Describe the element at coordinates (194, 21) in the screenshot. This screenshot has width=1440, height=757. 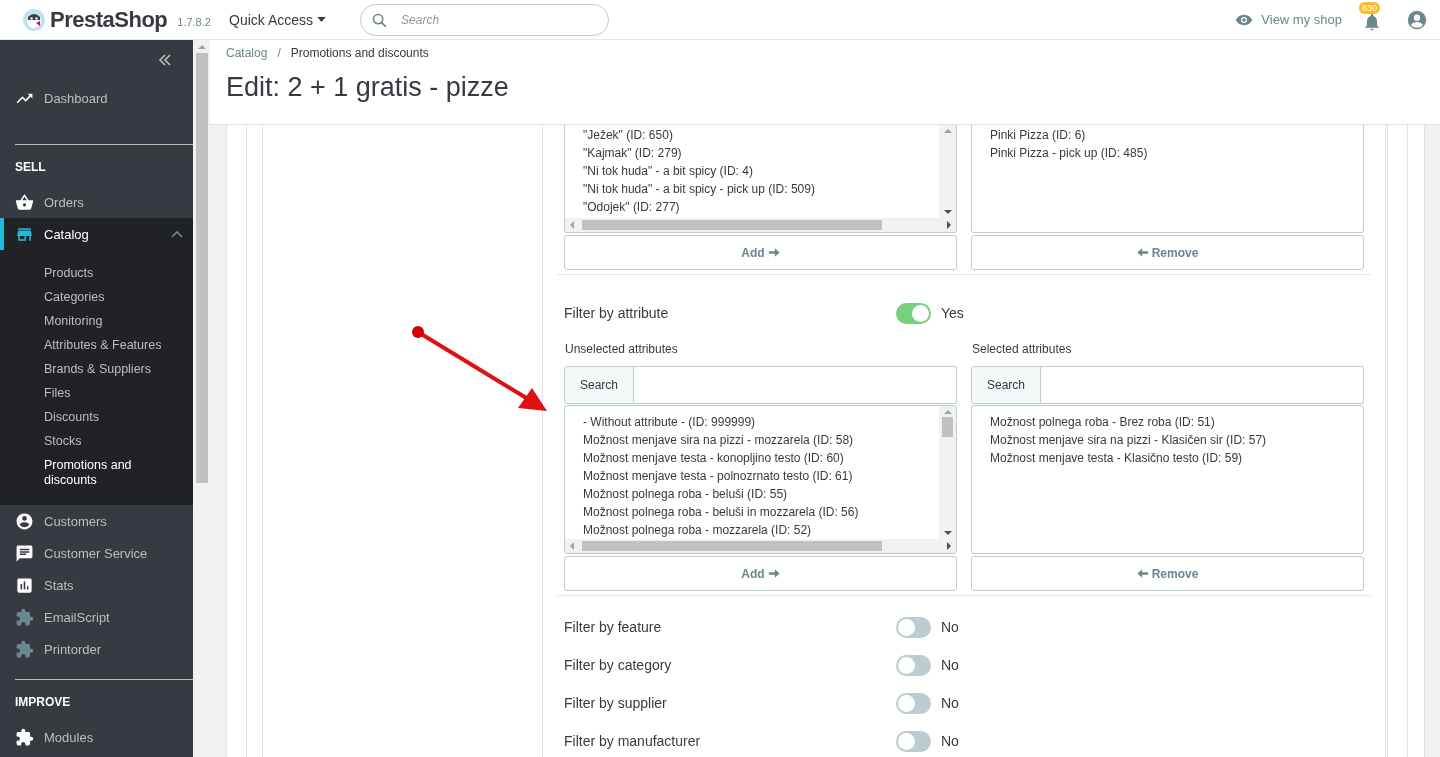
I see `version-label: 1.7.8.2` at that location.